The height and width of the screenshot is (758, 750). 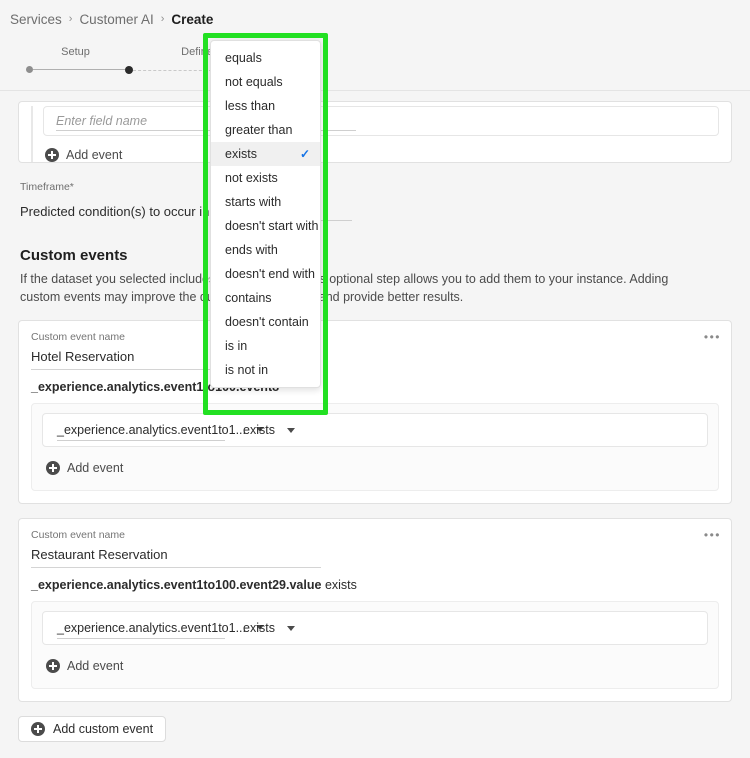 I want to click on operator-option-label: doesn't end with, so click(x=270, y=274).